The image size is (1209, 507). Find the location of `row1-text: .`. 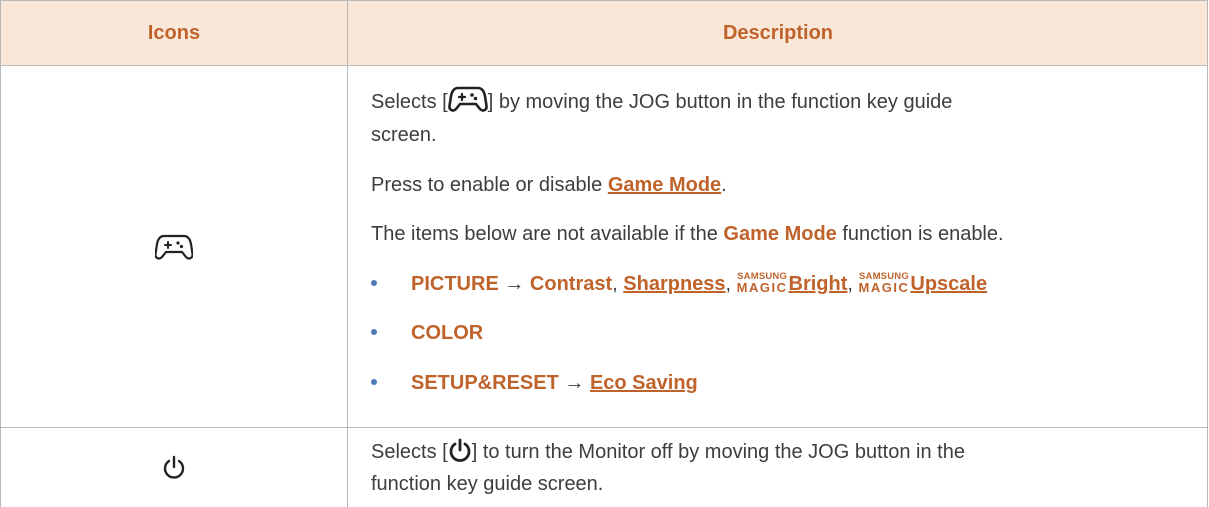

row1-text: . is located at coordinates (724, 185).